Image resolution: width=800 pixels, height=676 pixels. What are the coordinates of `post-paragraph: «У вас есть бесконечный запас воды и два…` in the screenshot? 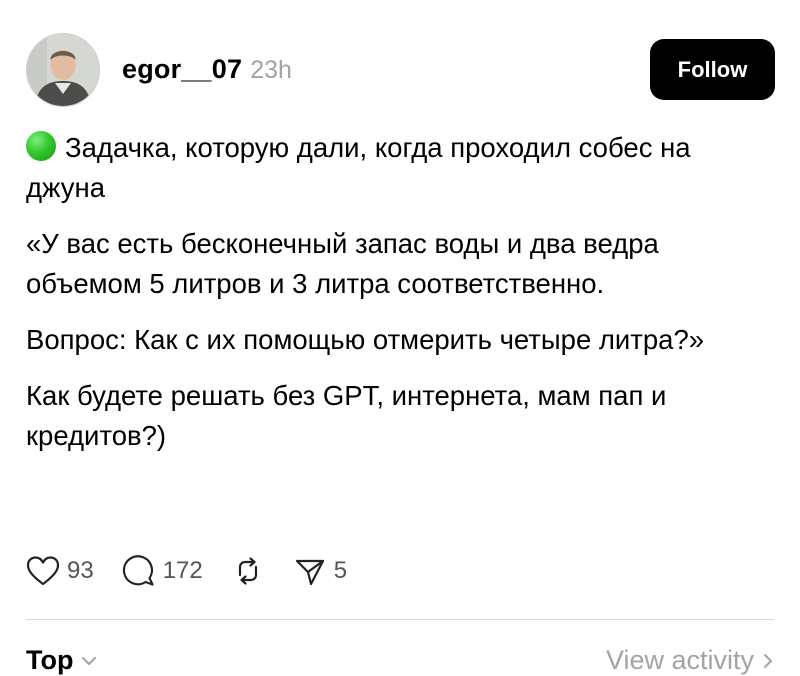 It's located at (342, 263).